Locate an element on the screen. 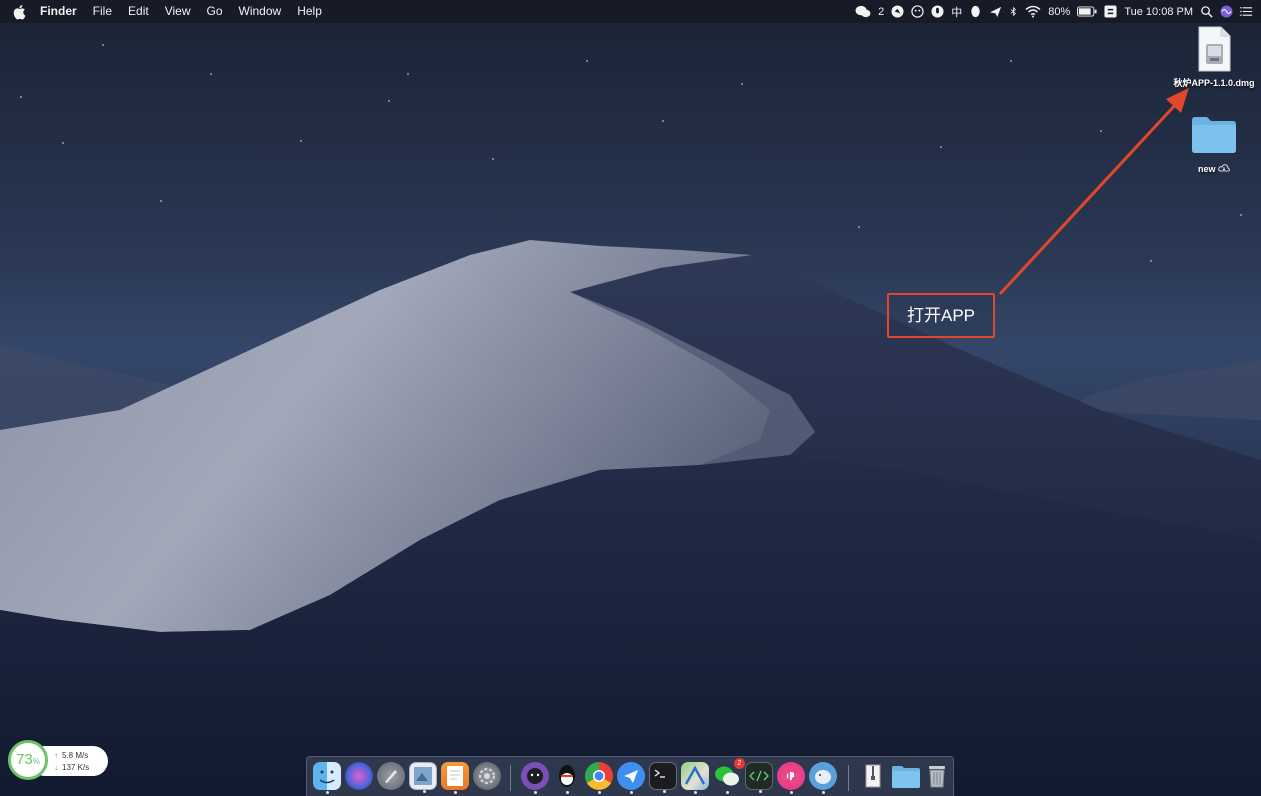 Image resolution: width=1261 pixels, height=796 pixels. wechat-badge: 2 is located at coordinates (739, 763).